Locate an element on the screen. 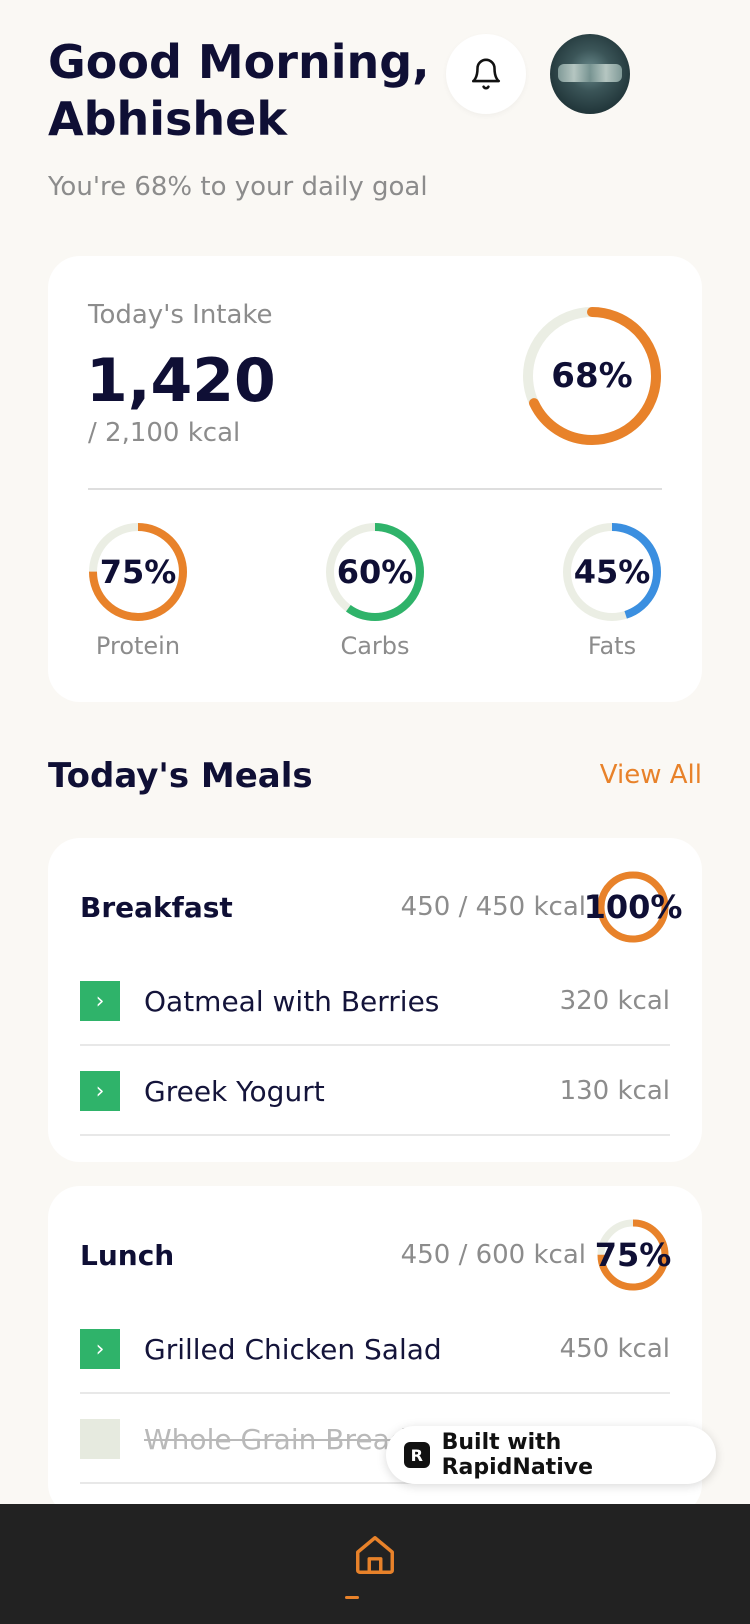 This screenshot has height=1624, width=750. food-name: Grilled Chicken Salad is located at coordinates (293, 1349).